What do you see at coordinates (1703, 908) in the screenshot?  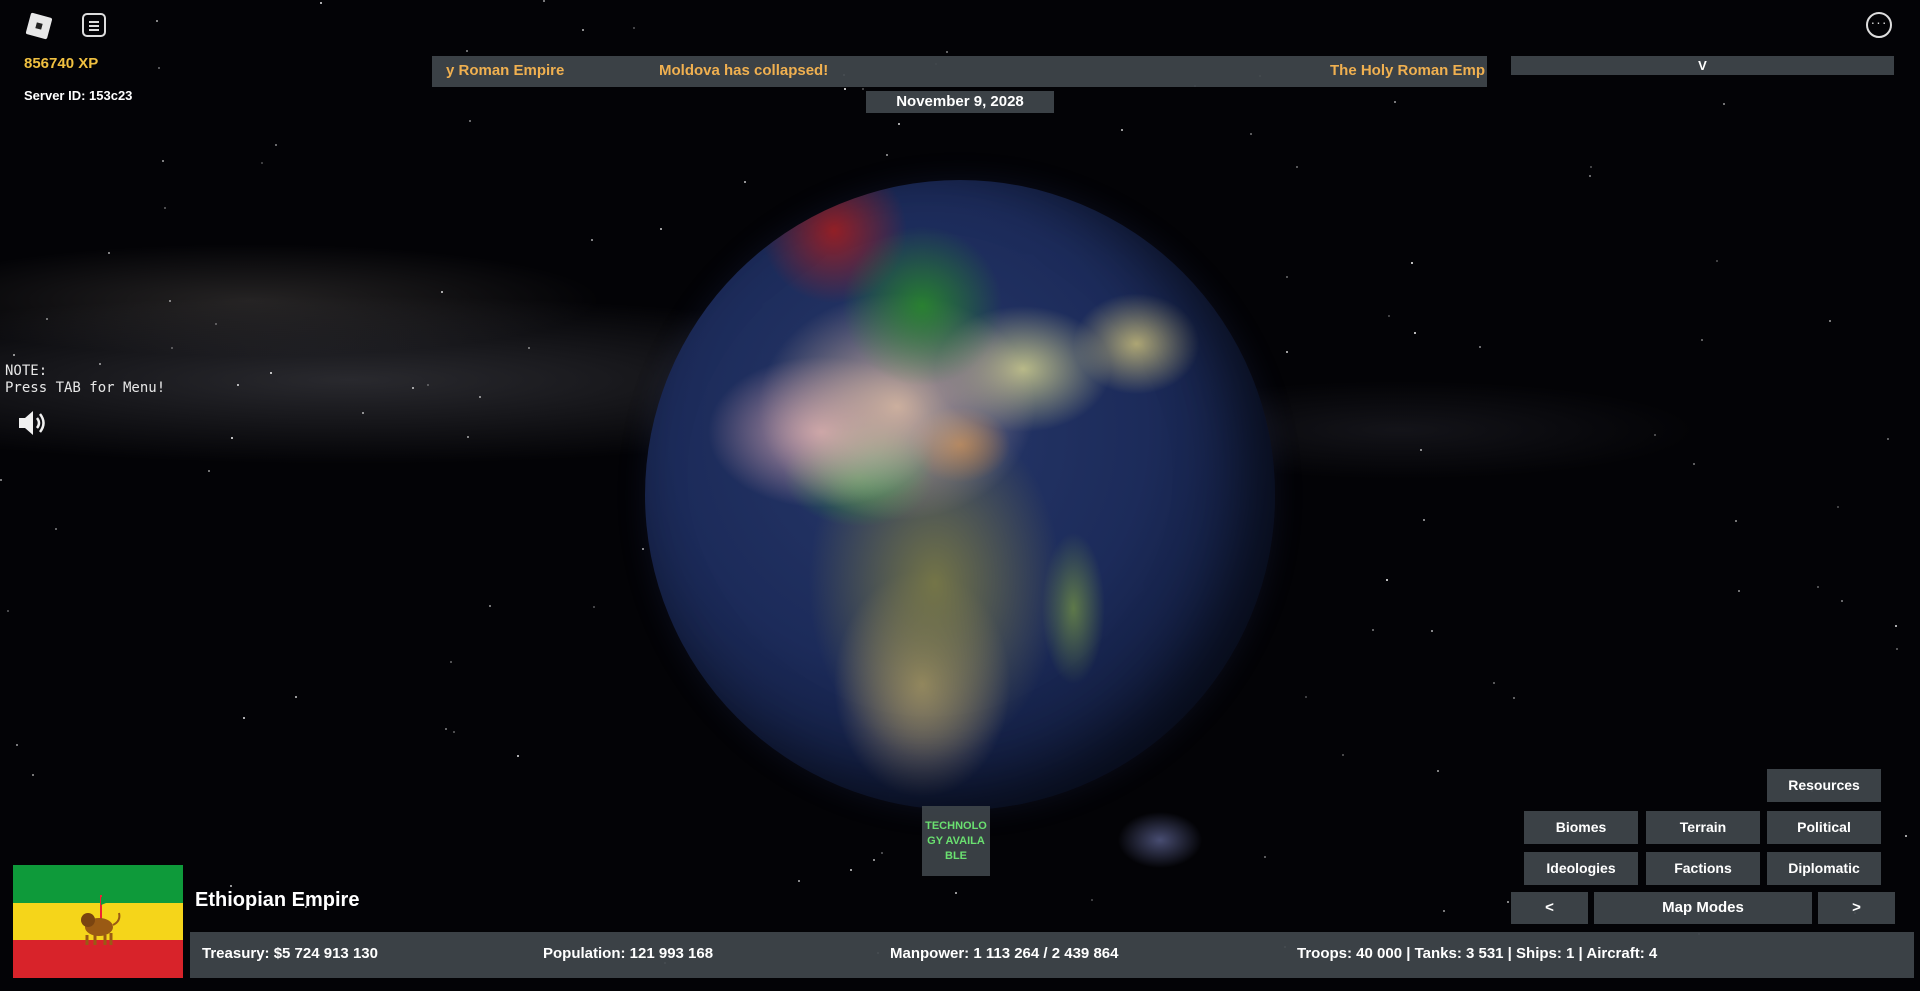 I see `map-modes-label: Map Modes` at bounding box center [1703, 908].